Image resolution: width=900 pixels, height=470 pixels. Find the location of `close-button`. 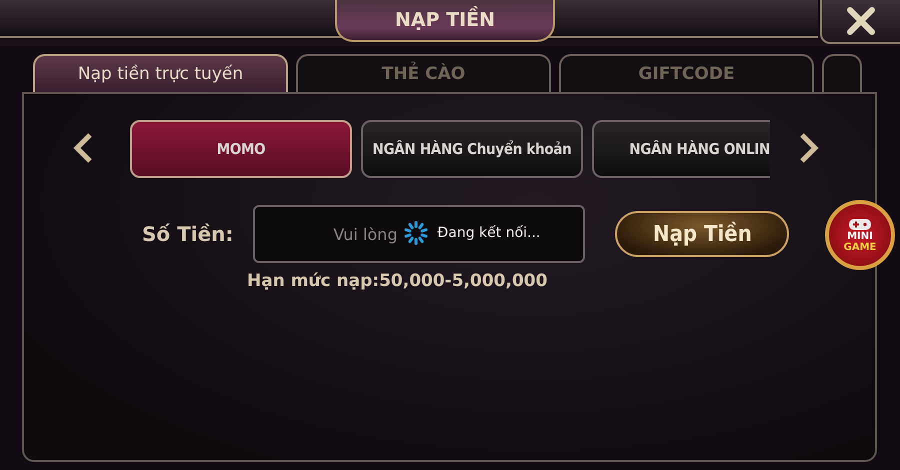

close-button is located at coordinates (860, 22).